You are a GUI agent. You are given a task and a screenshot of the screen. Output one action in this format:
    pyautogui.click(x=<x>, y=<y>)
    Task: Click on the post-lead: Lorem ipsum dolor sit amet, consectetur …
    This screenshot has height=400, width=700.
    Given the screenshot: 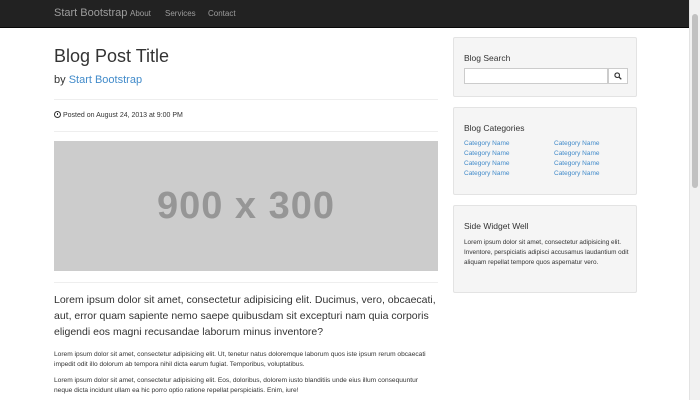 What is the action you would take?
    pyautogui.click(x=245, y=316)
    